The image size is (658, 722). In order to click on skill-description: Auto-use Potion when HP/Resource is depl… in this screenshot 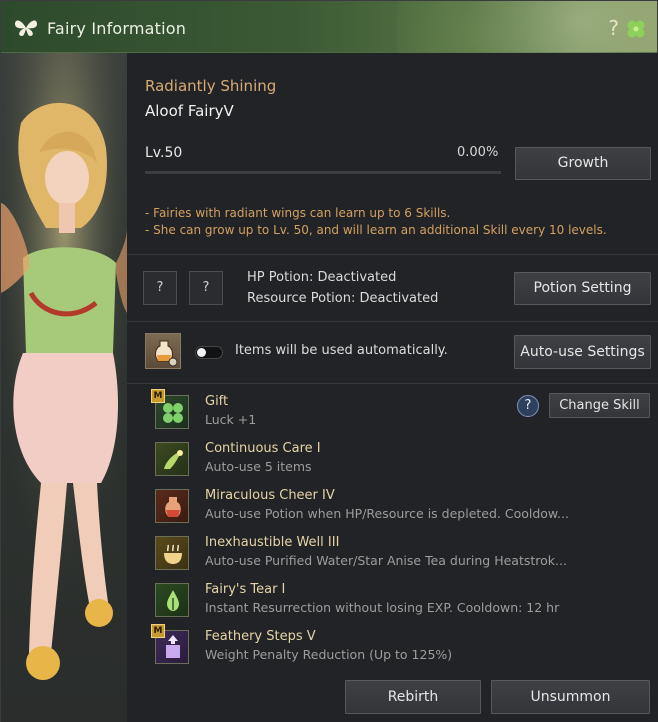, I will do `click(387, 513)`.